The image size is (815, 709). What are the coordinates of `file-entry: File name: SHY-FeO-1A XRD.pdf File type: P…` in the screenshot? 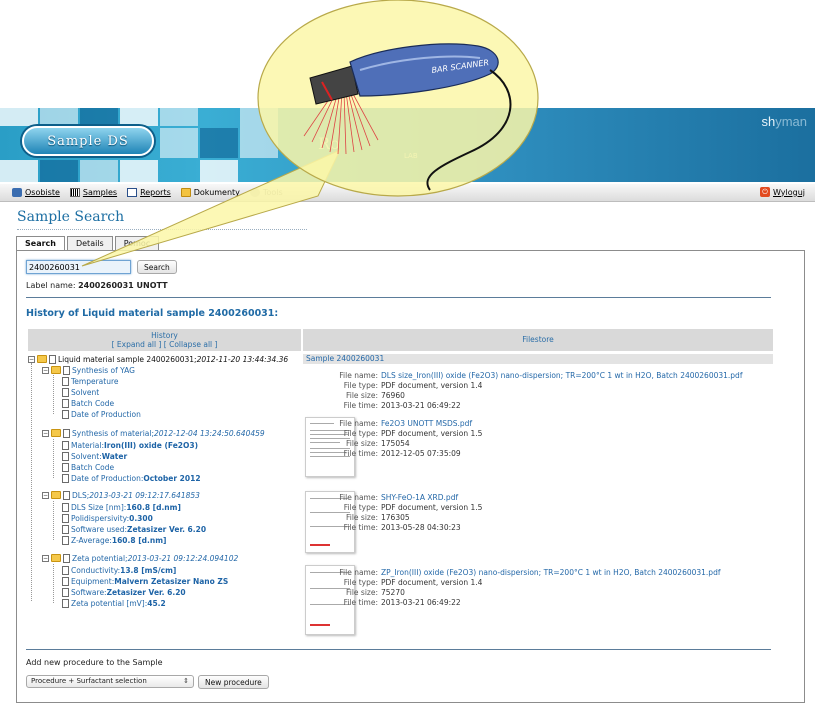 It's located at (392, 512).